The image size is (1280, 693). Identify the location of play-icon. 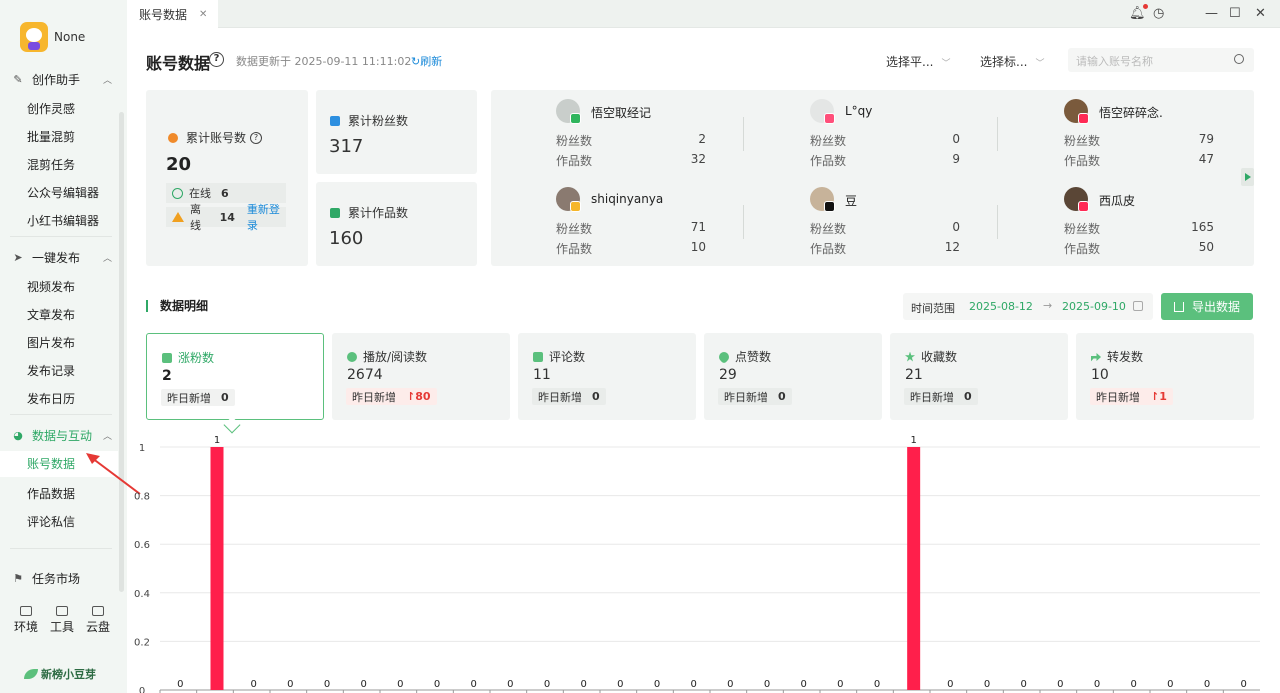
(352, 356).